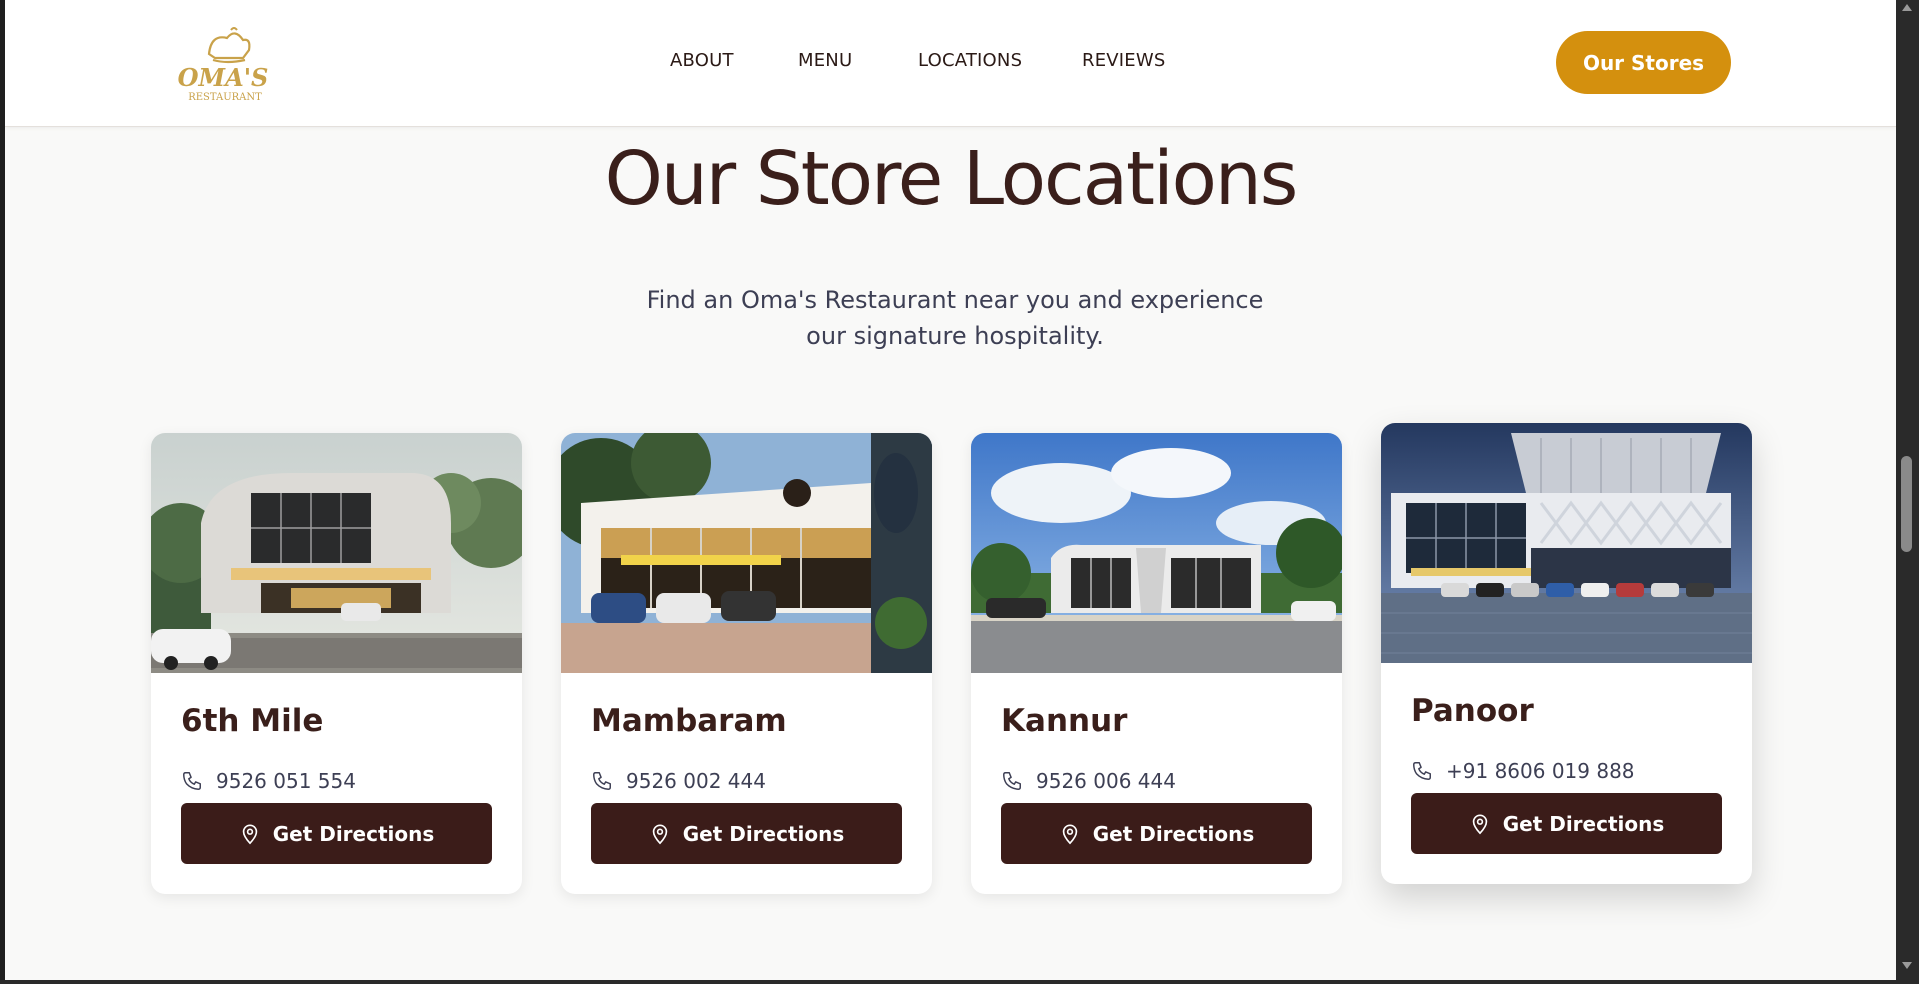 The height and width of the screenshot is (984, 1919). I want to click on store-phone: 9526 051 554, so click(268, 781).